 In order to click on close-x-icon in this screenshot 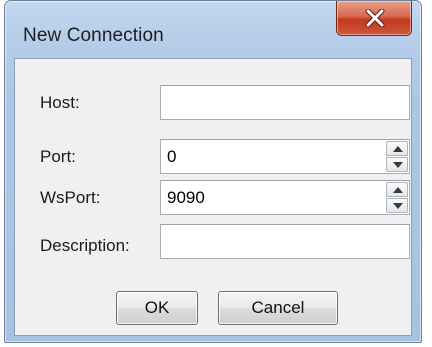, I will do `click(375, 18)`.